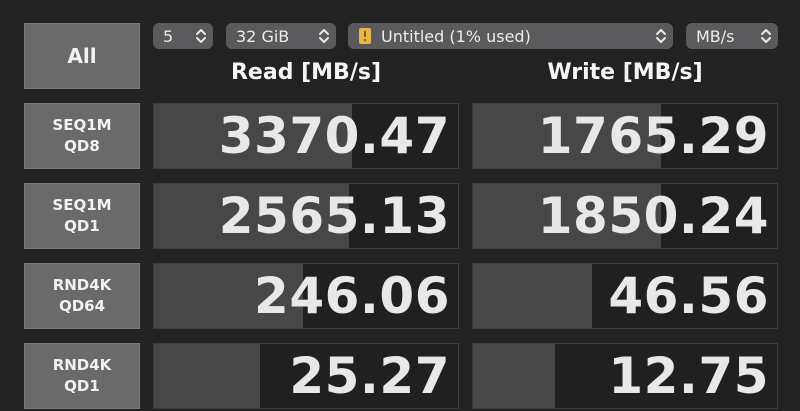 The height and width of the screenshot is (411, 800). Describe the element at coordinates (207, 376) in the screenshot. I see `read-result-bar` at that location.